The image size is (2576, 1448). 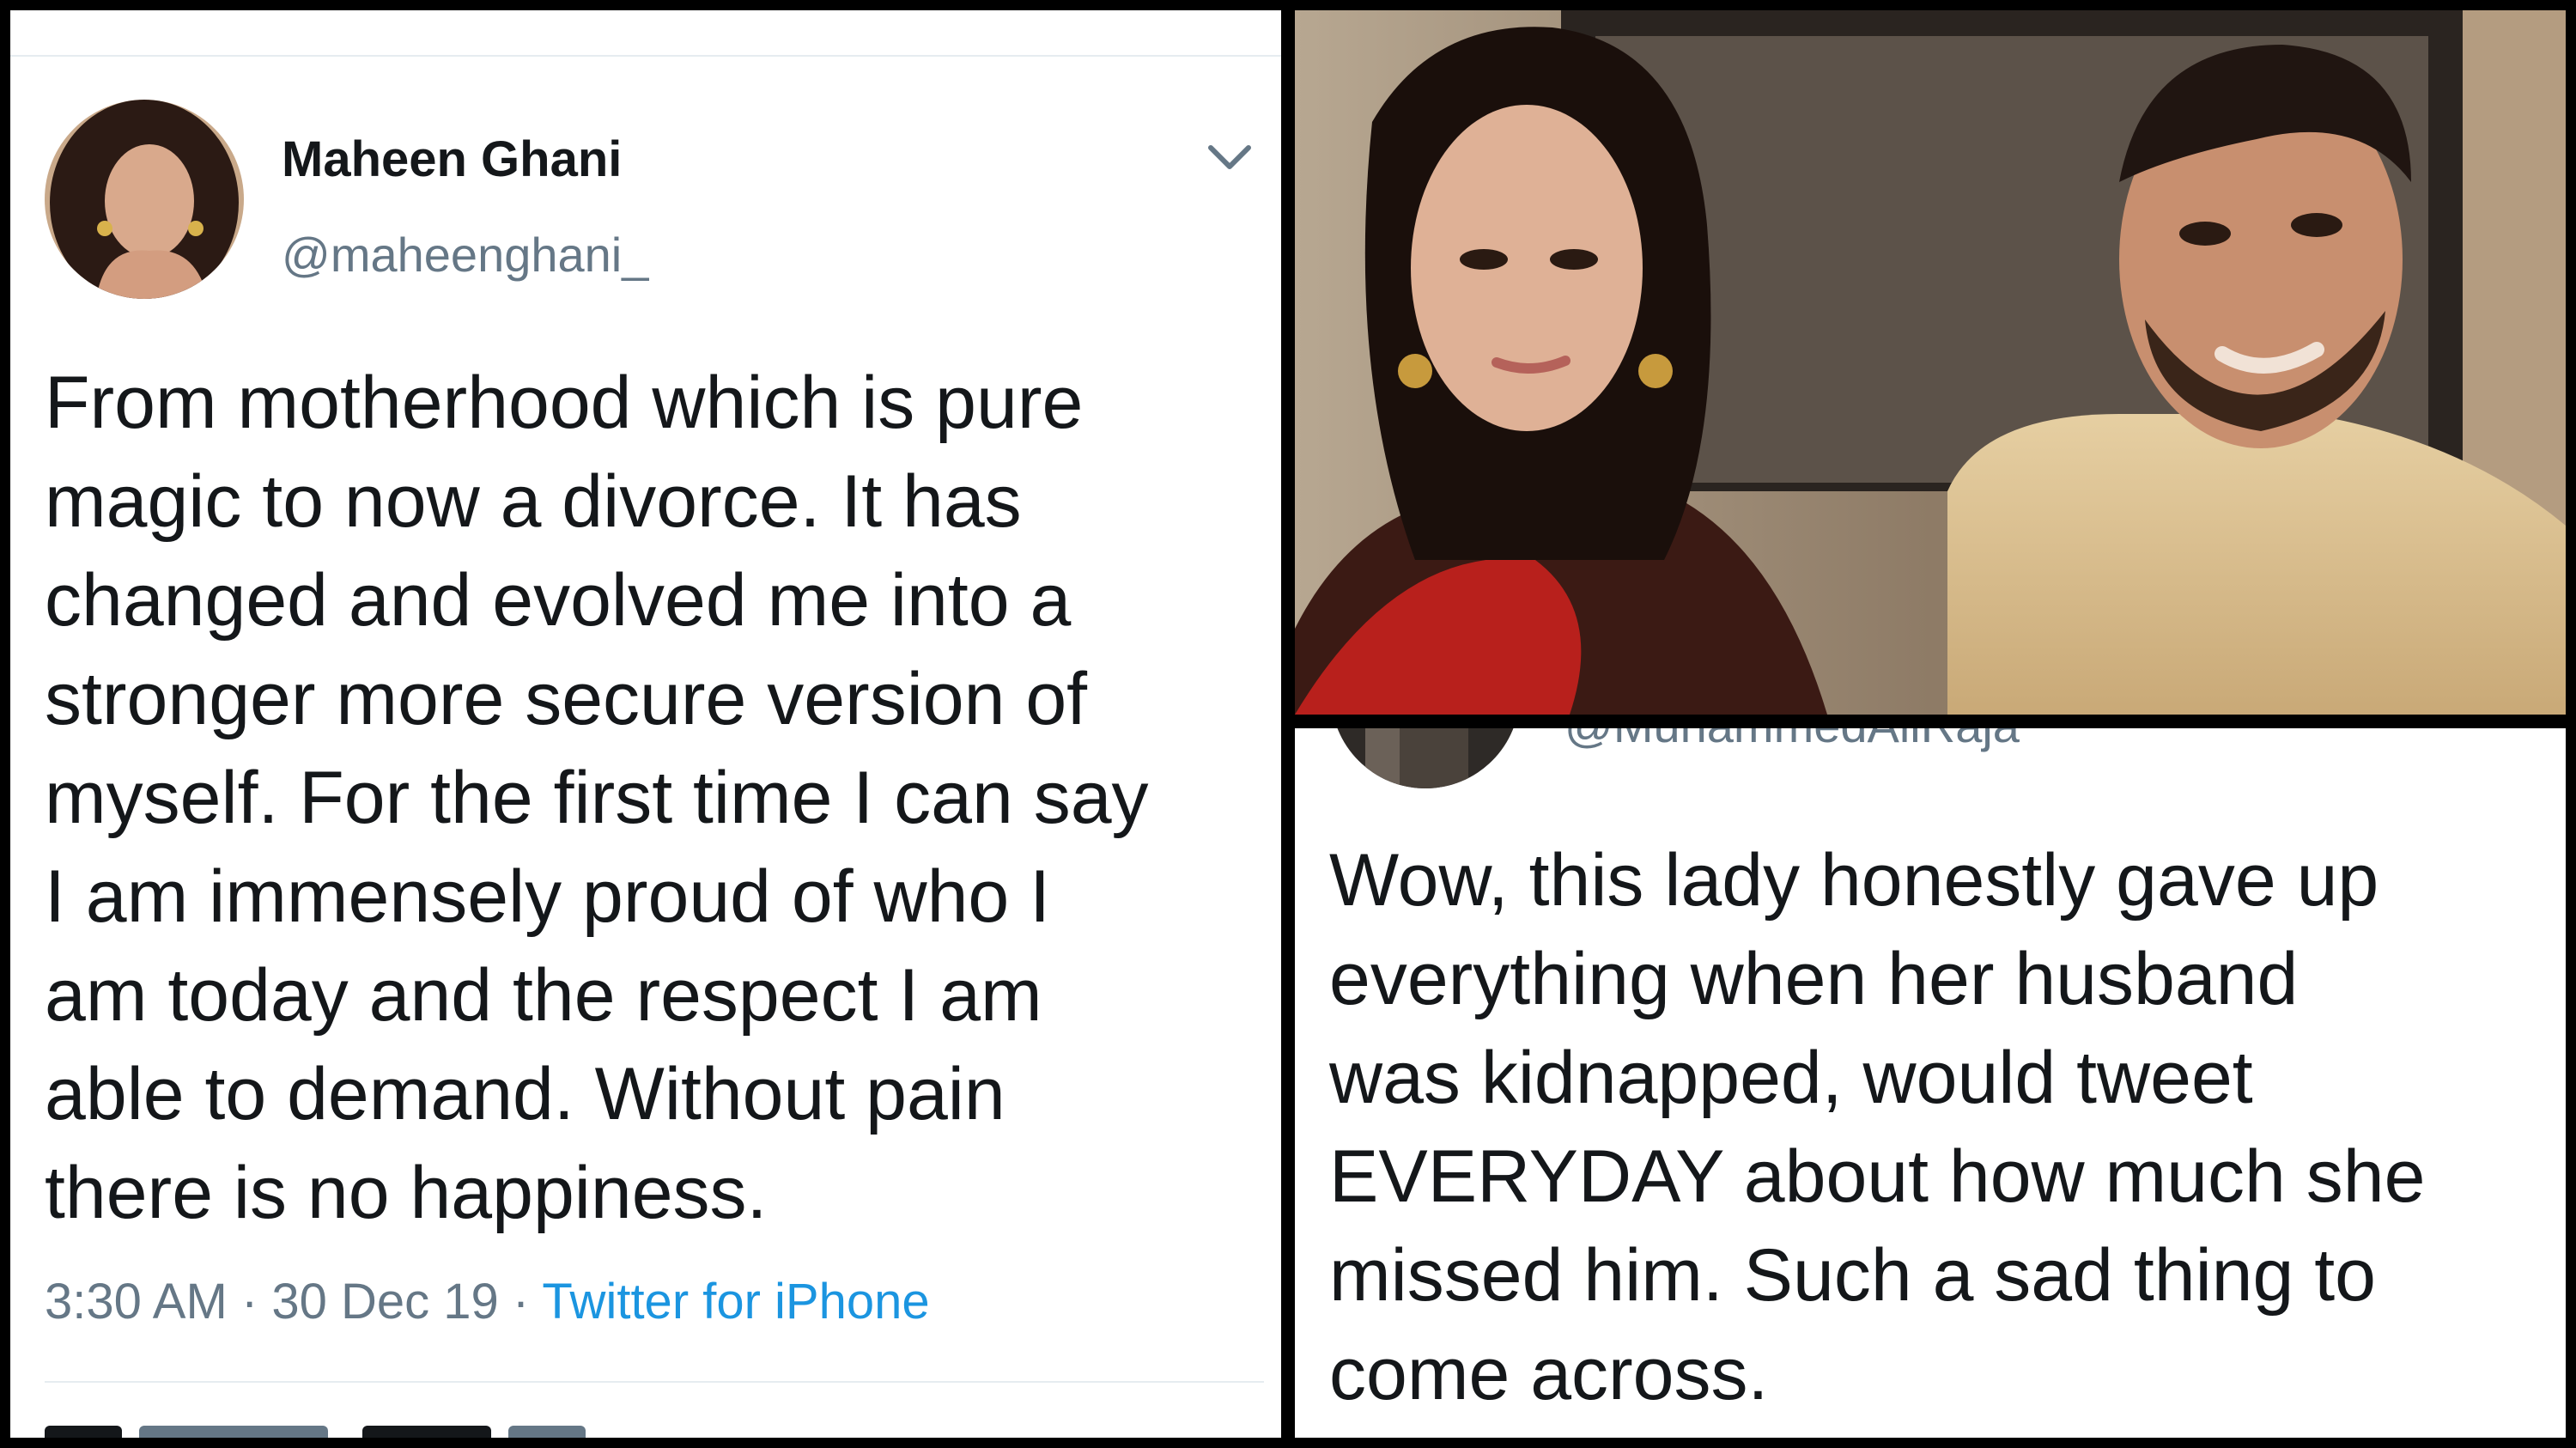 I want to click on tweet-text-line: I am immensely proud of who I, so click(x=548, y=896).